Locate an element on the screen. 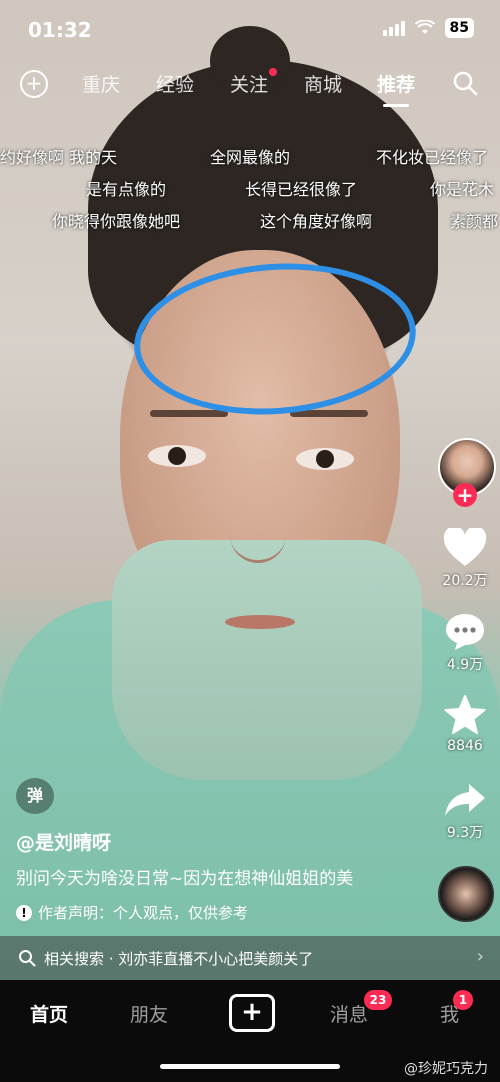 The height and width of the screenshot is (1082, 500). comment-button: 4.9万 is located at coordinates (465, 643).